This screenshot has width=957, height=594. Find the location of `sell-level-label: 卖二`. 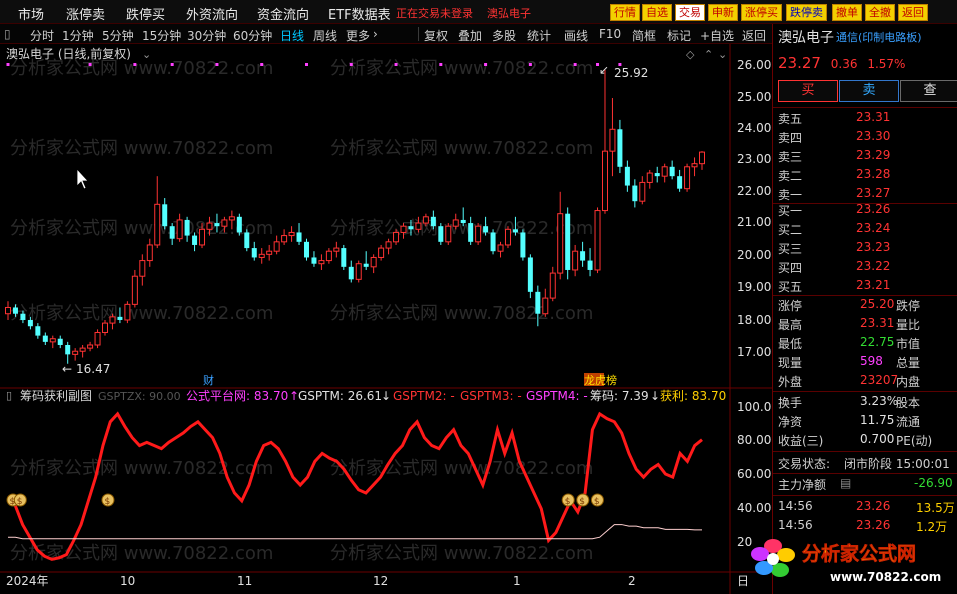

sell-level-label: 卖二 is located at coordinates (790, 176).